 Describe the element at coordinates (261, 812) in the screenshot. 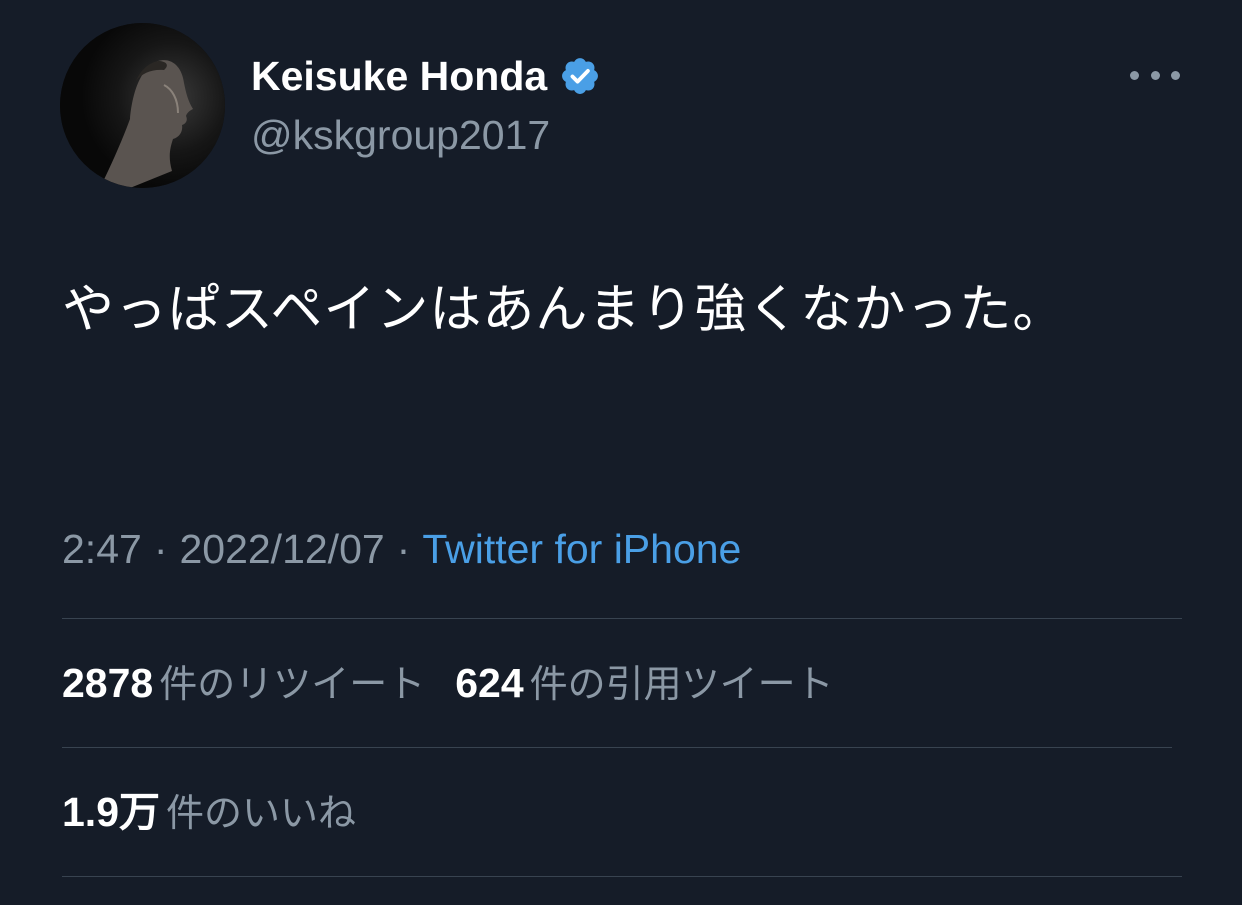

I see `like-label: 件のいいね` at that location.